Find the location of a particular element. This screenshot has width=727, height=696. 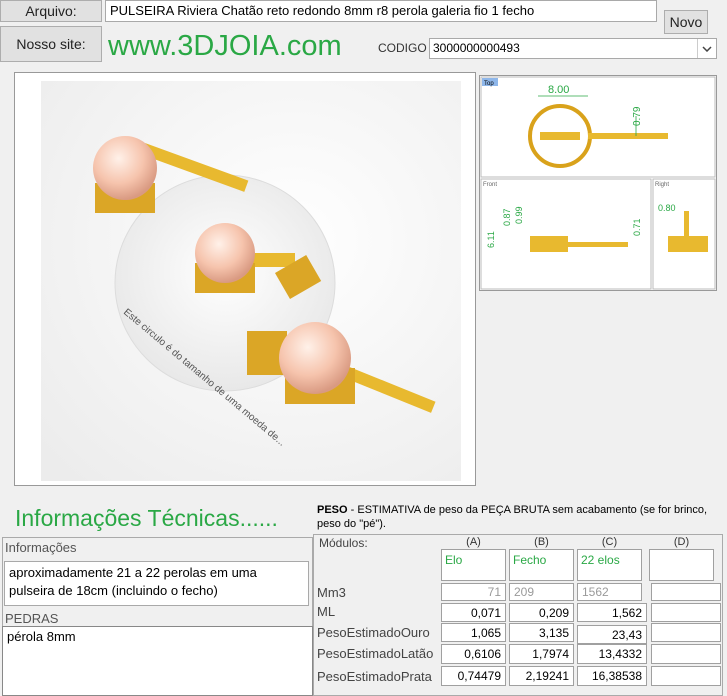

prata-a: 0,74479 is located at coordinates (473, 676).